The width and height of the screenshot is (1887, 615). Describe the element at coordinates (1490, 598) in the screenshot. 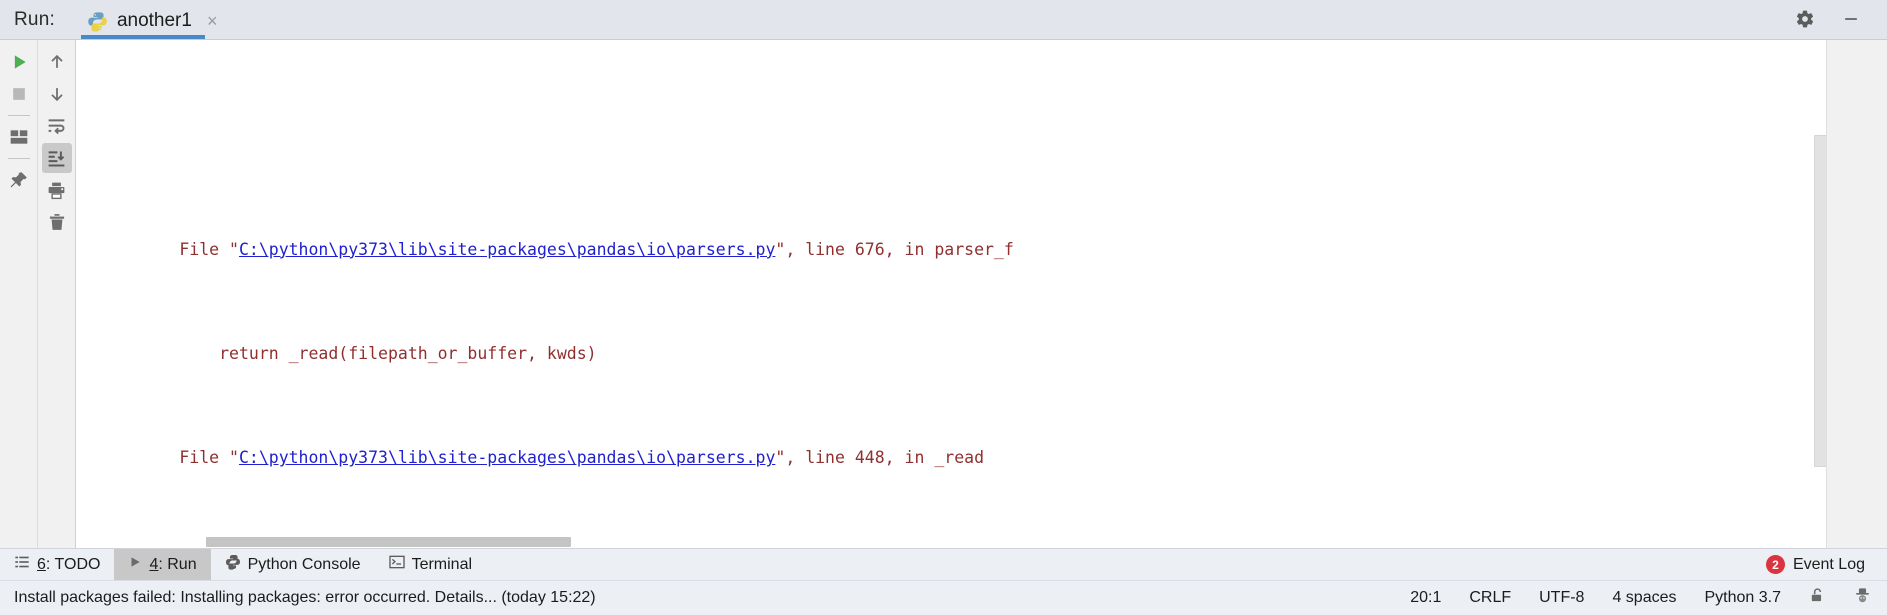

I see `line-separator-widget: CRLF` at that location.